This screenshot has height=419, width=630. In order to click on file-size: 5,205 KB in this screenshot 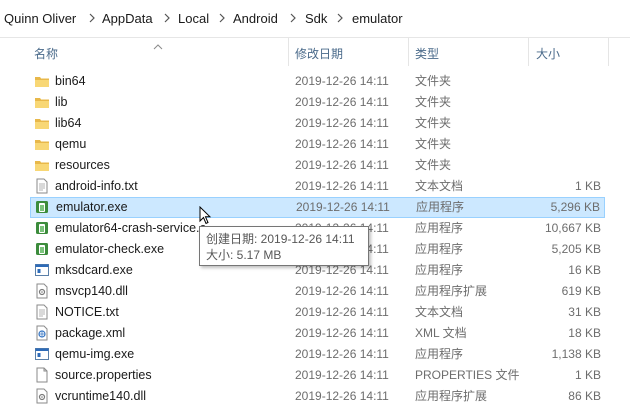, I will do `click(576, 249)`.